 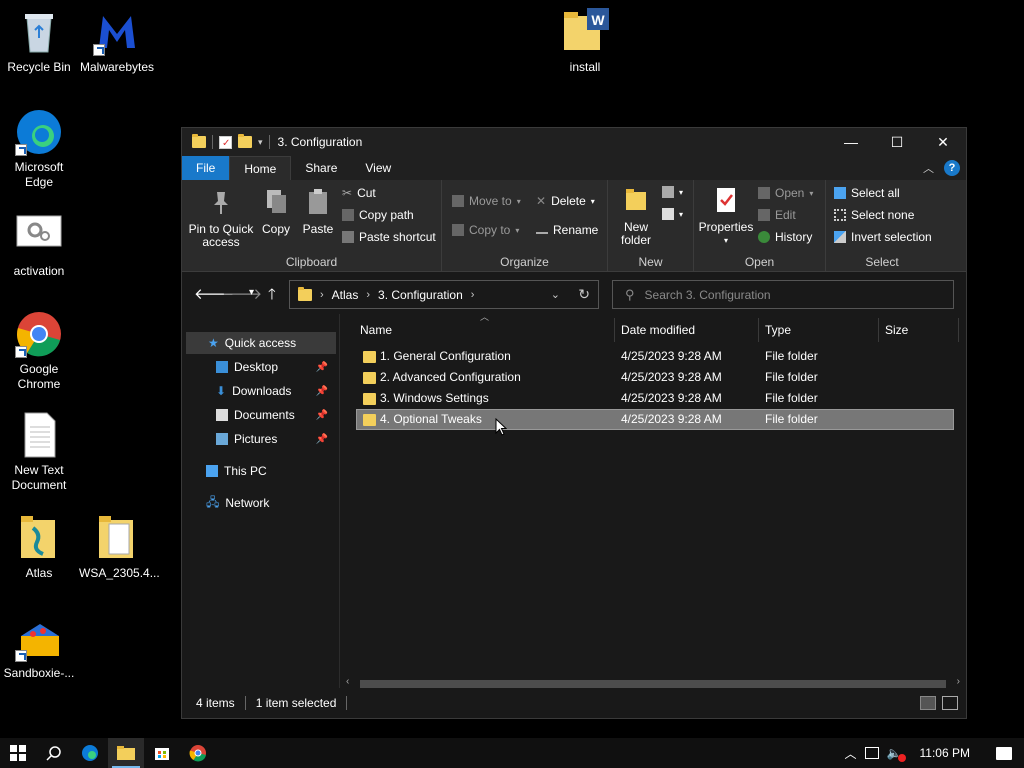 I want to click on copy-button: Copy, so click(x=276, y=212).